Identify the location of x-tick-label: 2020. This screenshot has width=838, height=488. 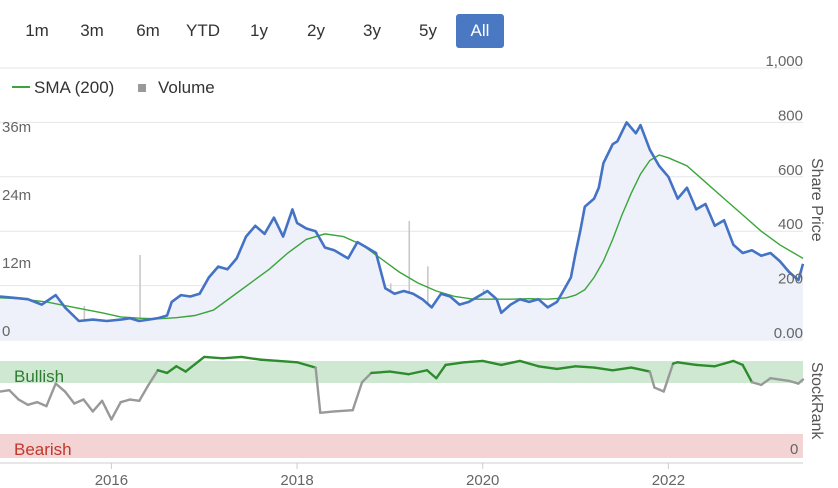
(482, 480).